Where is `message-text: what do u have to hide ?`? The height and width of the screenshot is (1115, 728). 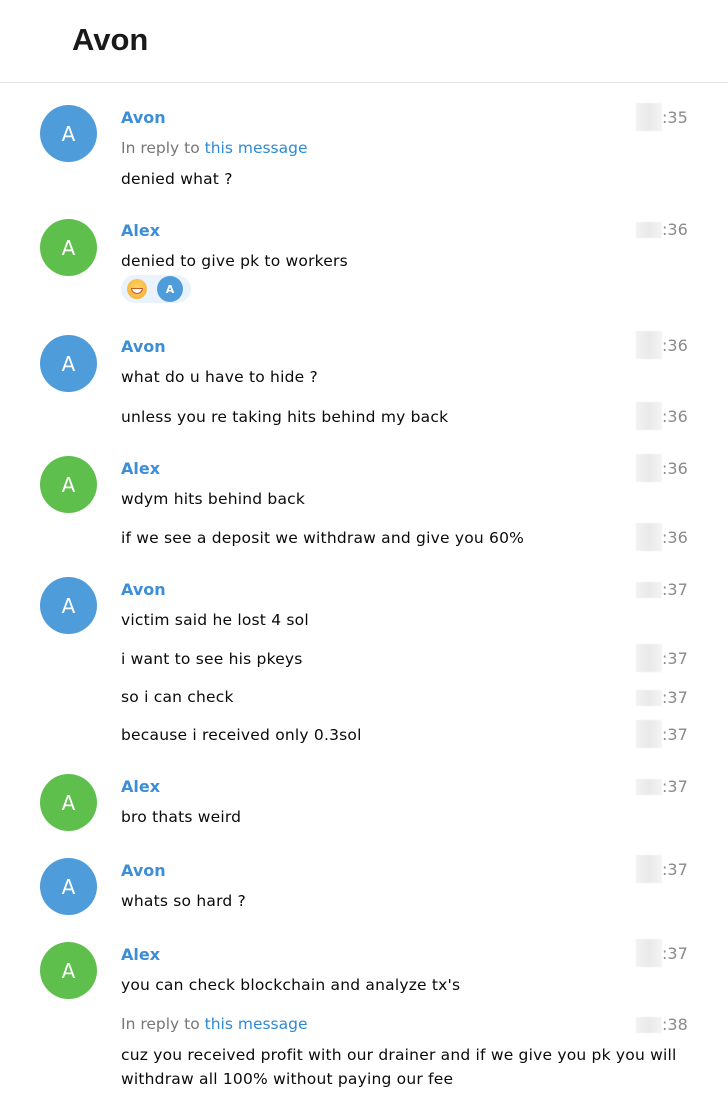
message-text: what do u have to hide ? is located at coordinates (219, 377).